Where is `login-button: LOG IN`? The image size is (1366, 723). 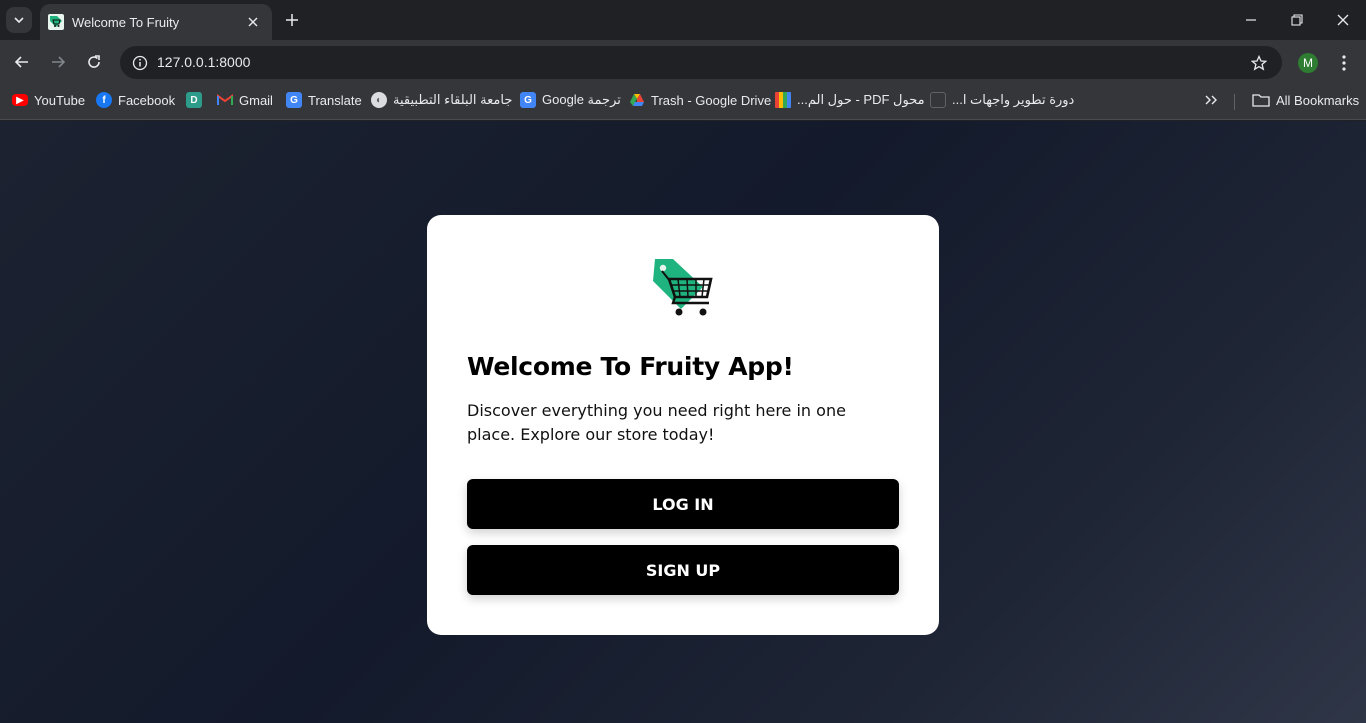 login-button: LOG IN is located at coordinates (683, 504).